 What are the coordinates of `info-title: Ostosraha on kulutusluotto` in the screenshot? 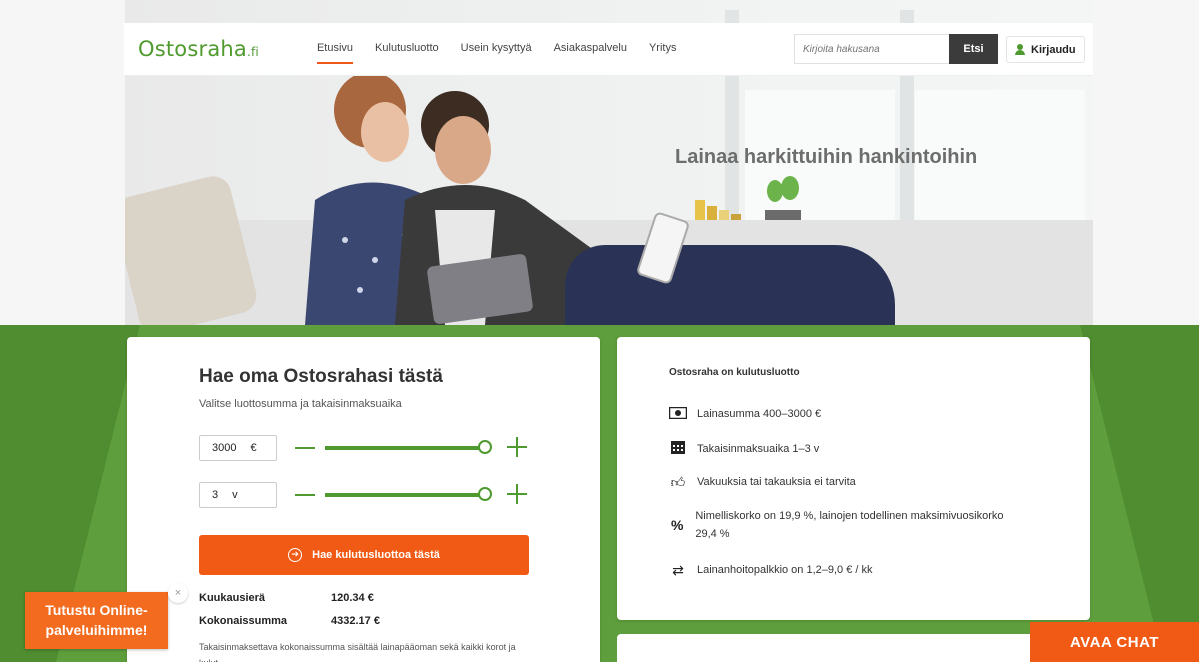 It's located at (734, 372).